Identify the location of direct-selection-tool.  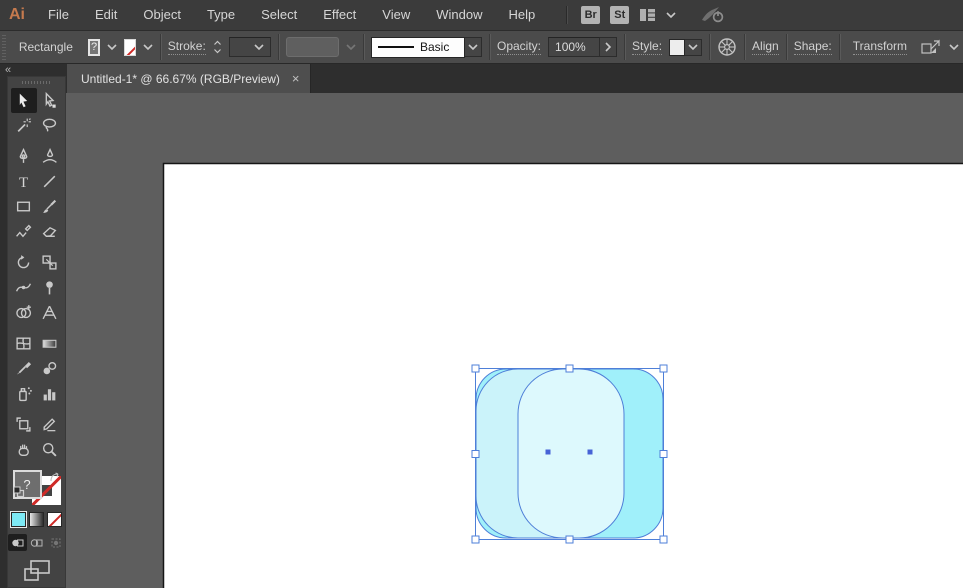
(50, 100).